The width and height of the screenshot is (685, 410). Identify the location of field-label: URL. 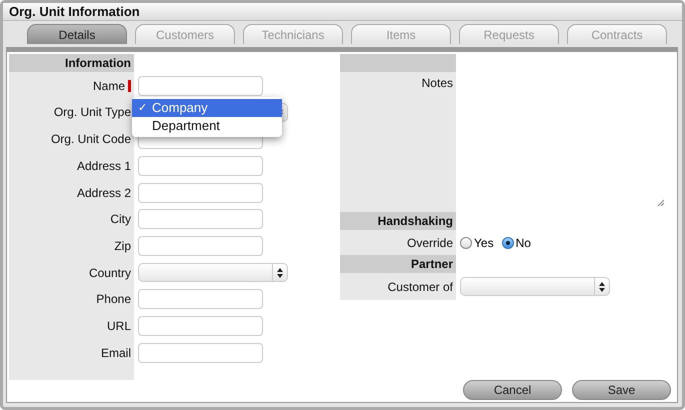
(118, 325).